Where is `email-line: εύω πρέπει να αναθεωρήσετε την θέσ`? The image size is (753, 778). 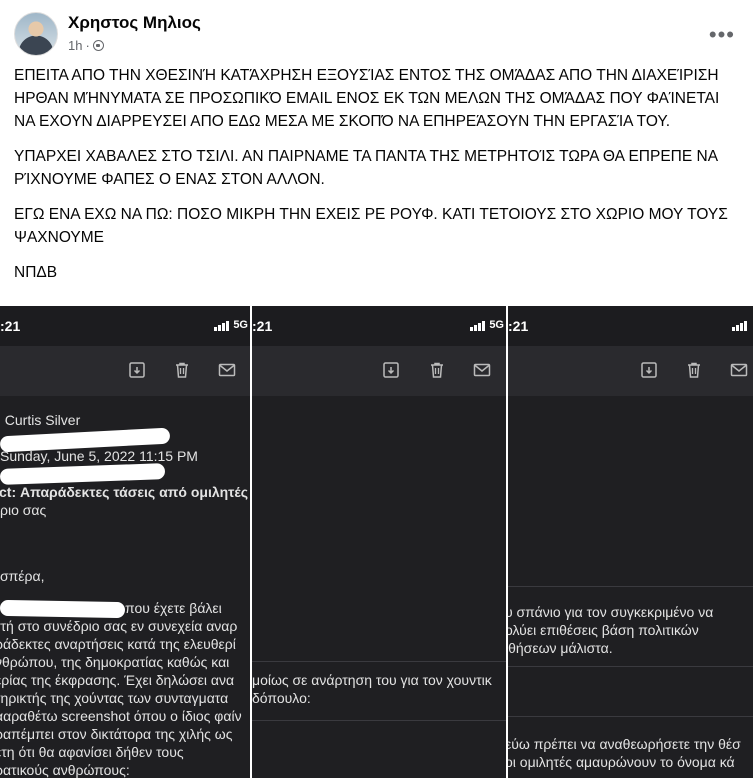 email-line: εύω πρέπει να αναθεωρήσετε την θέσ is located at coordinates (624, 744).